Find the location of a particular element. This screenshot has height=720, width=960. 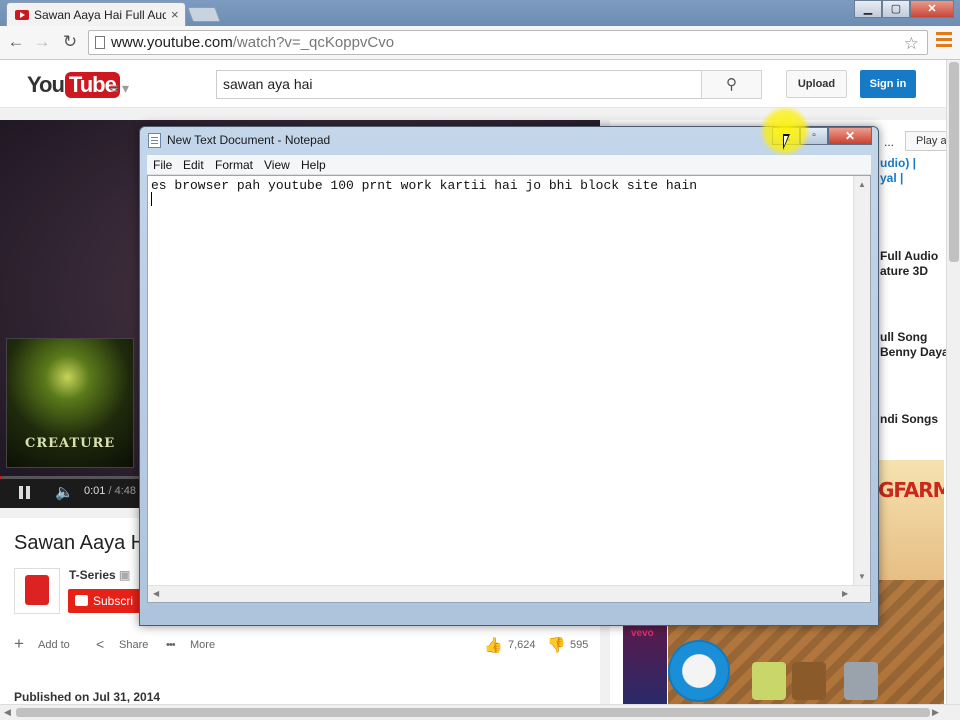

like-count: 7,624 is located at coordinates (522, 645).